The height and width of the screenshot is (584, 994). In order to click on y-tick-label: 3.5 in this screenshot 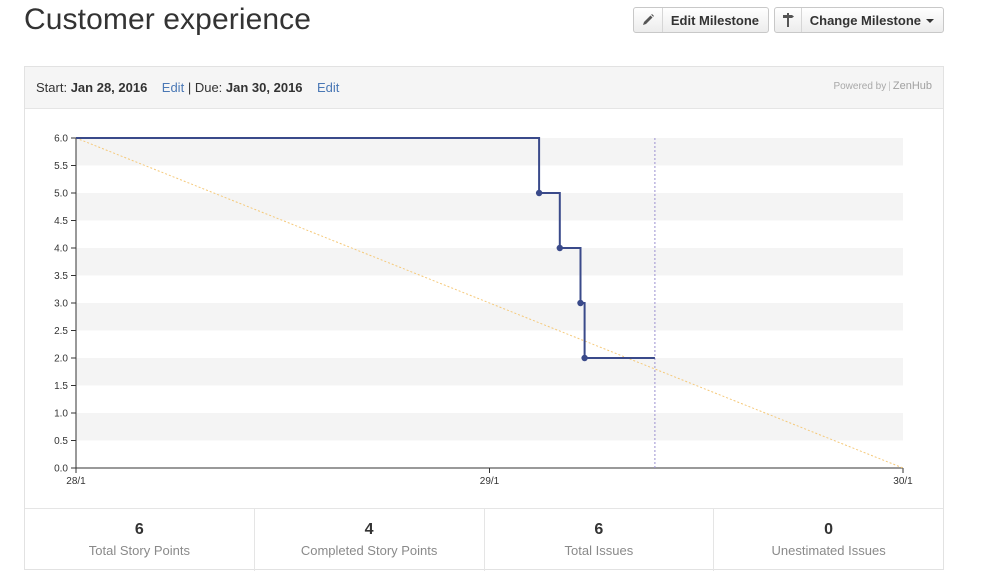, I will do `click(61, 276)`.